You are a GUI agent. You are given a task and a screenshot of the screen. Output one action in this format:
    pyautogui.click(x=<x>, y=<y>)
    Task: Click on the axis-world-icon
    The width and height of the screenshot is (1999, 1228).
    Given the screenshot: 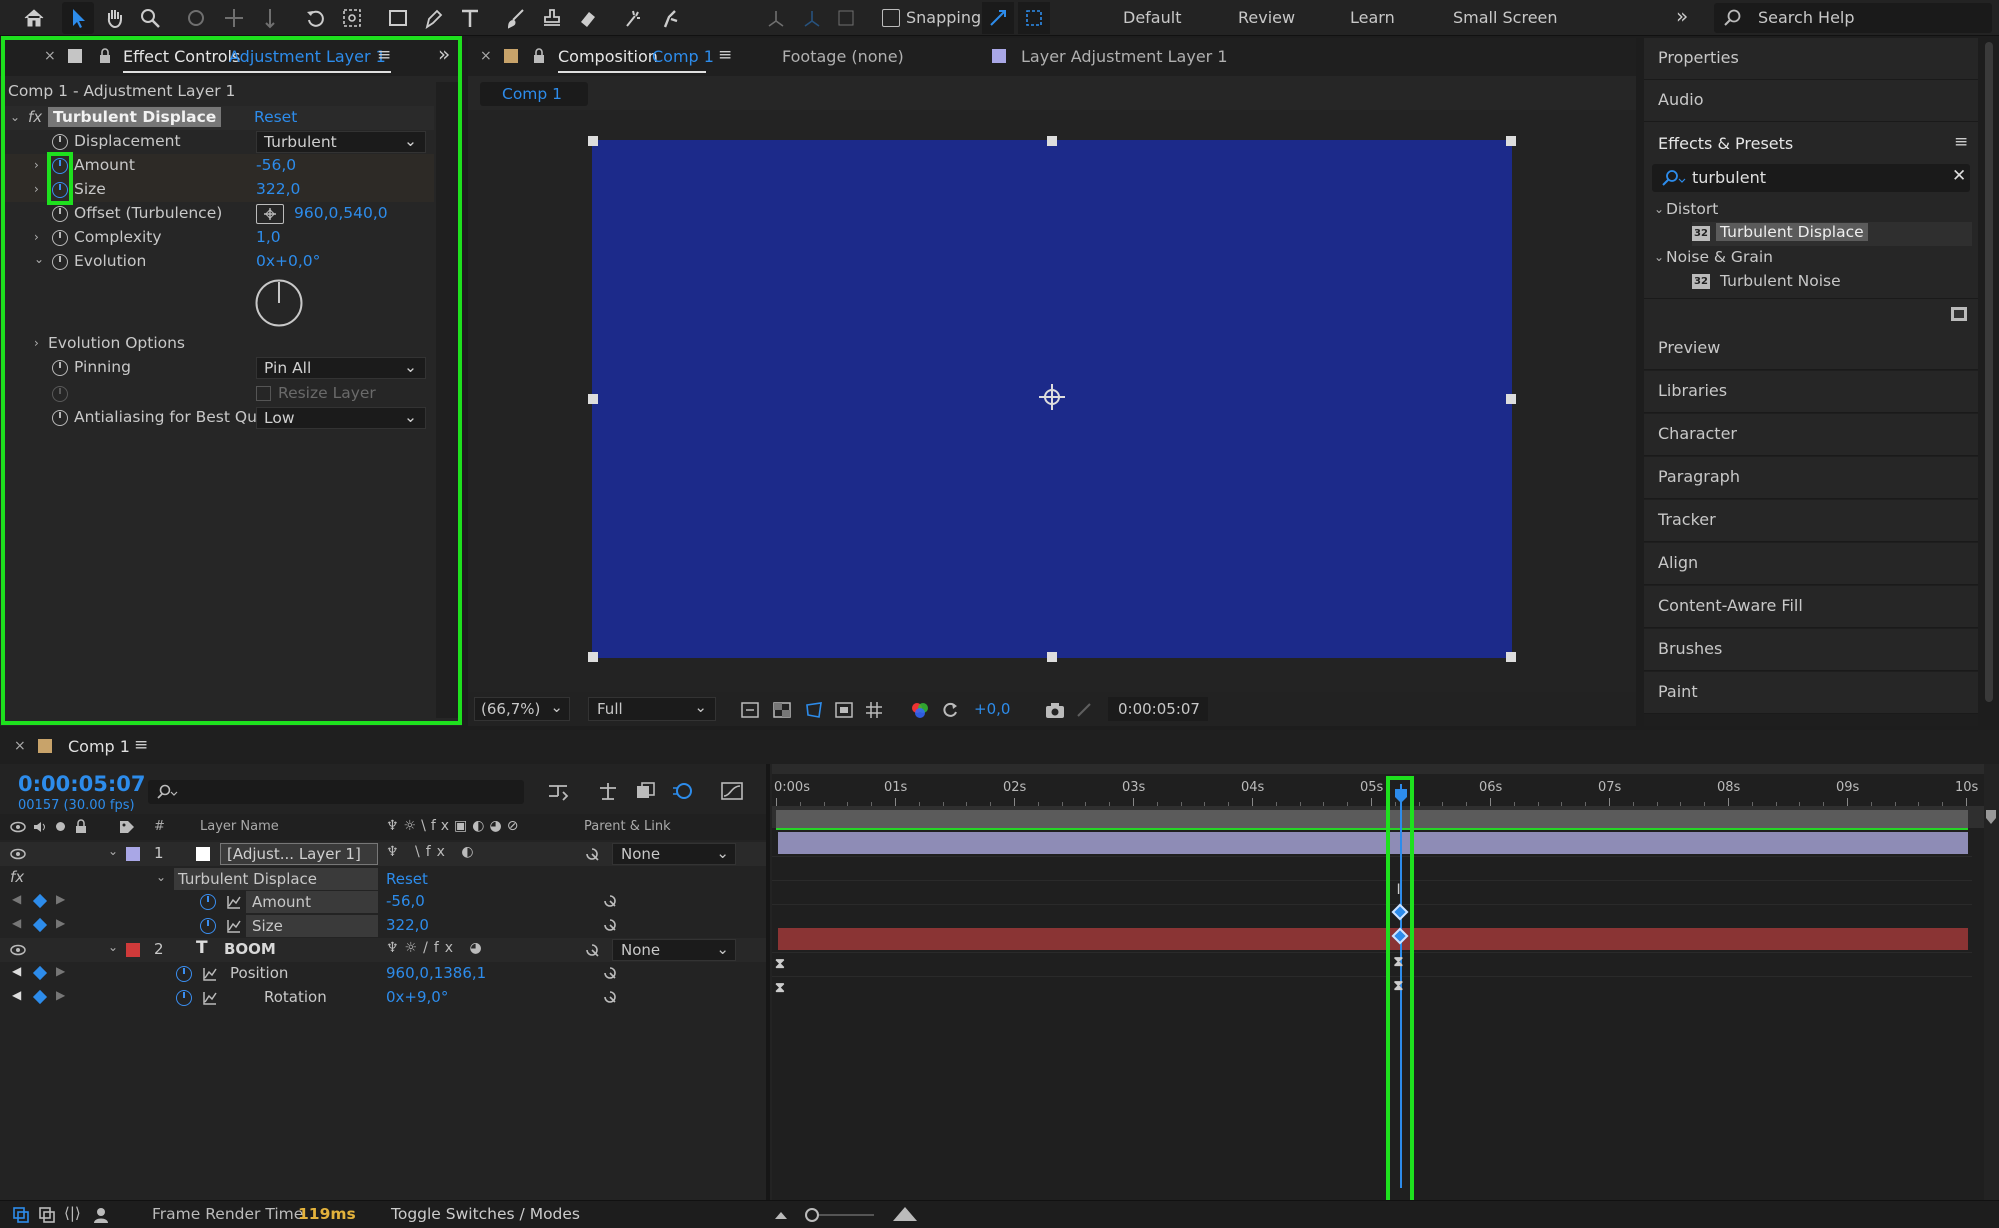 What is the action you would take?
    pyautogui.click(x=812, y=18)
    